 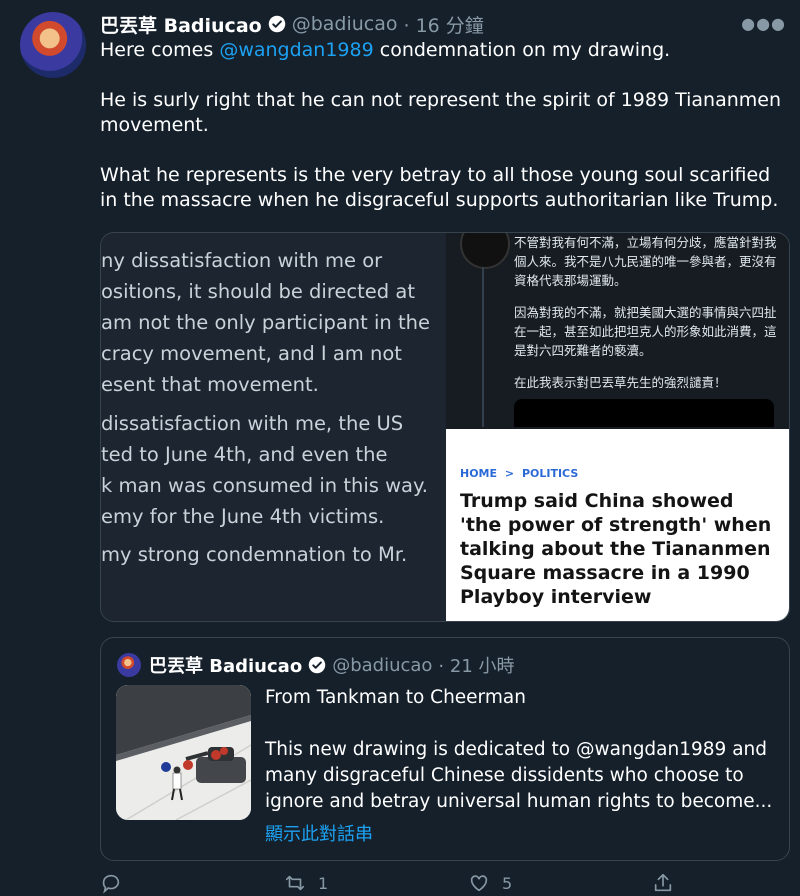 I want to click on media-text-line: esent that movement., so click(x=210, y=384).